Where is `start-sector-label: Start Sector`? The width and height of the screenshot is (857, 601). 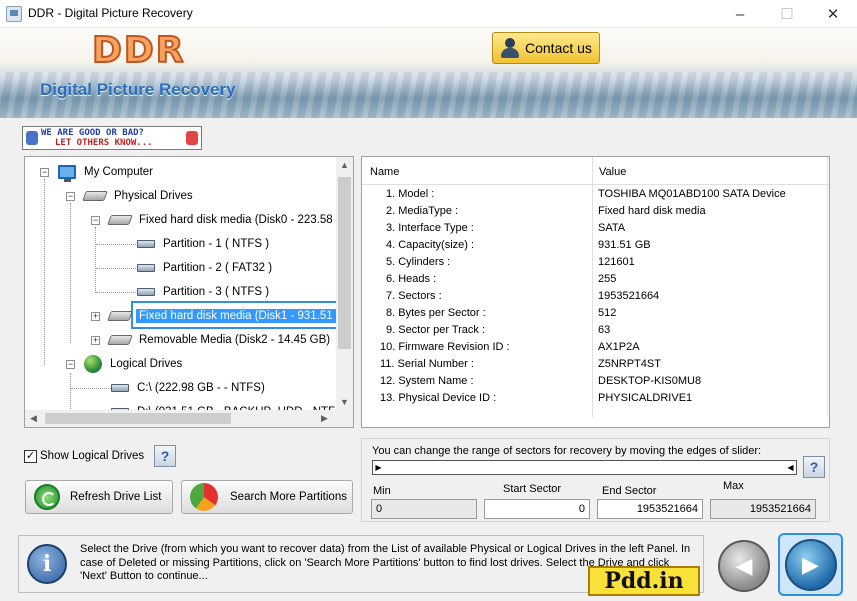
start-sector-label: Start Sector is located at coordinates (532, 489).